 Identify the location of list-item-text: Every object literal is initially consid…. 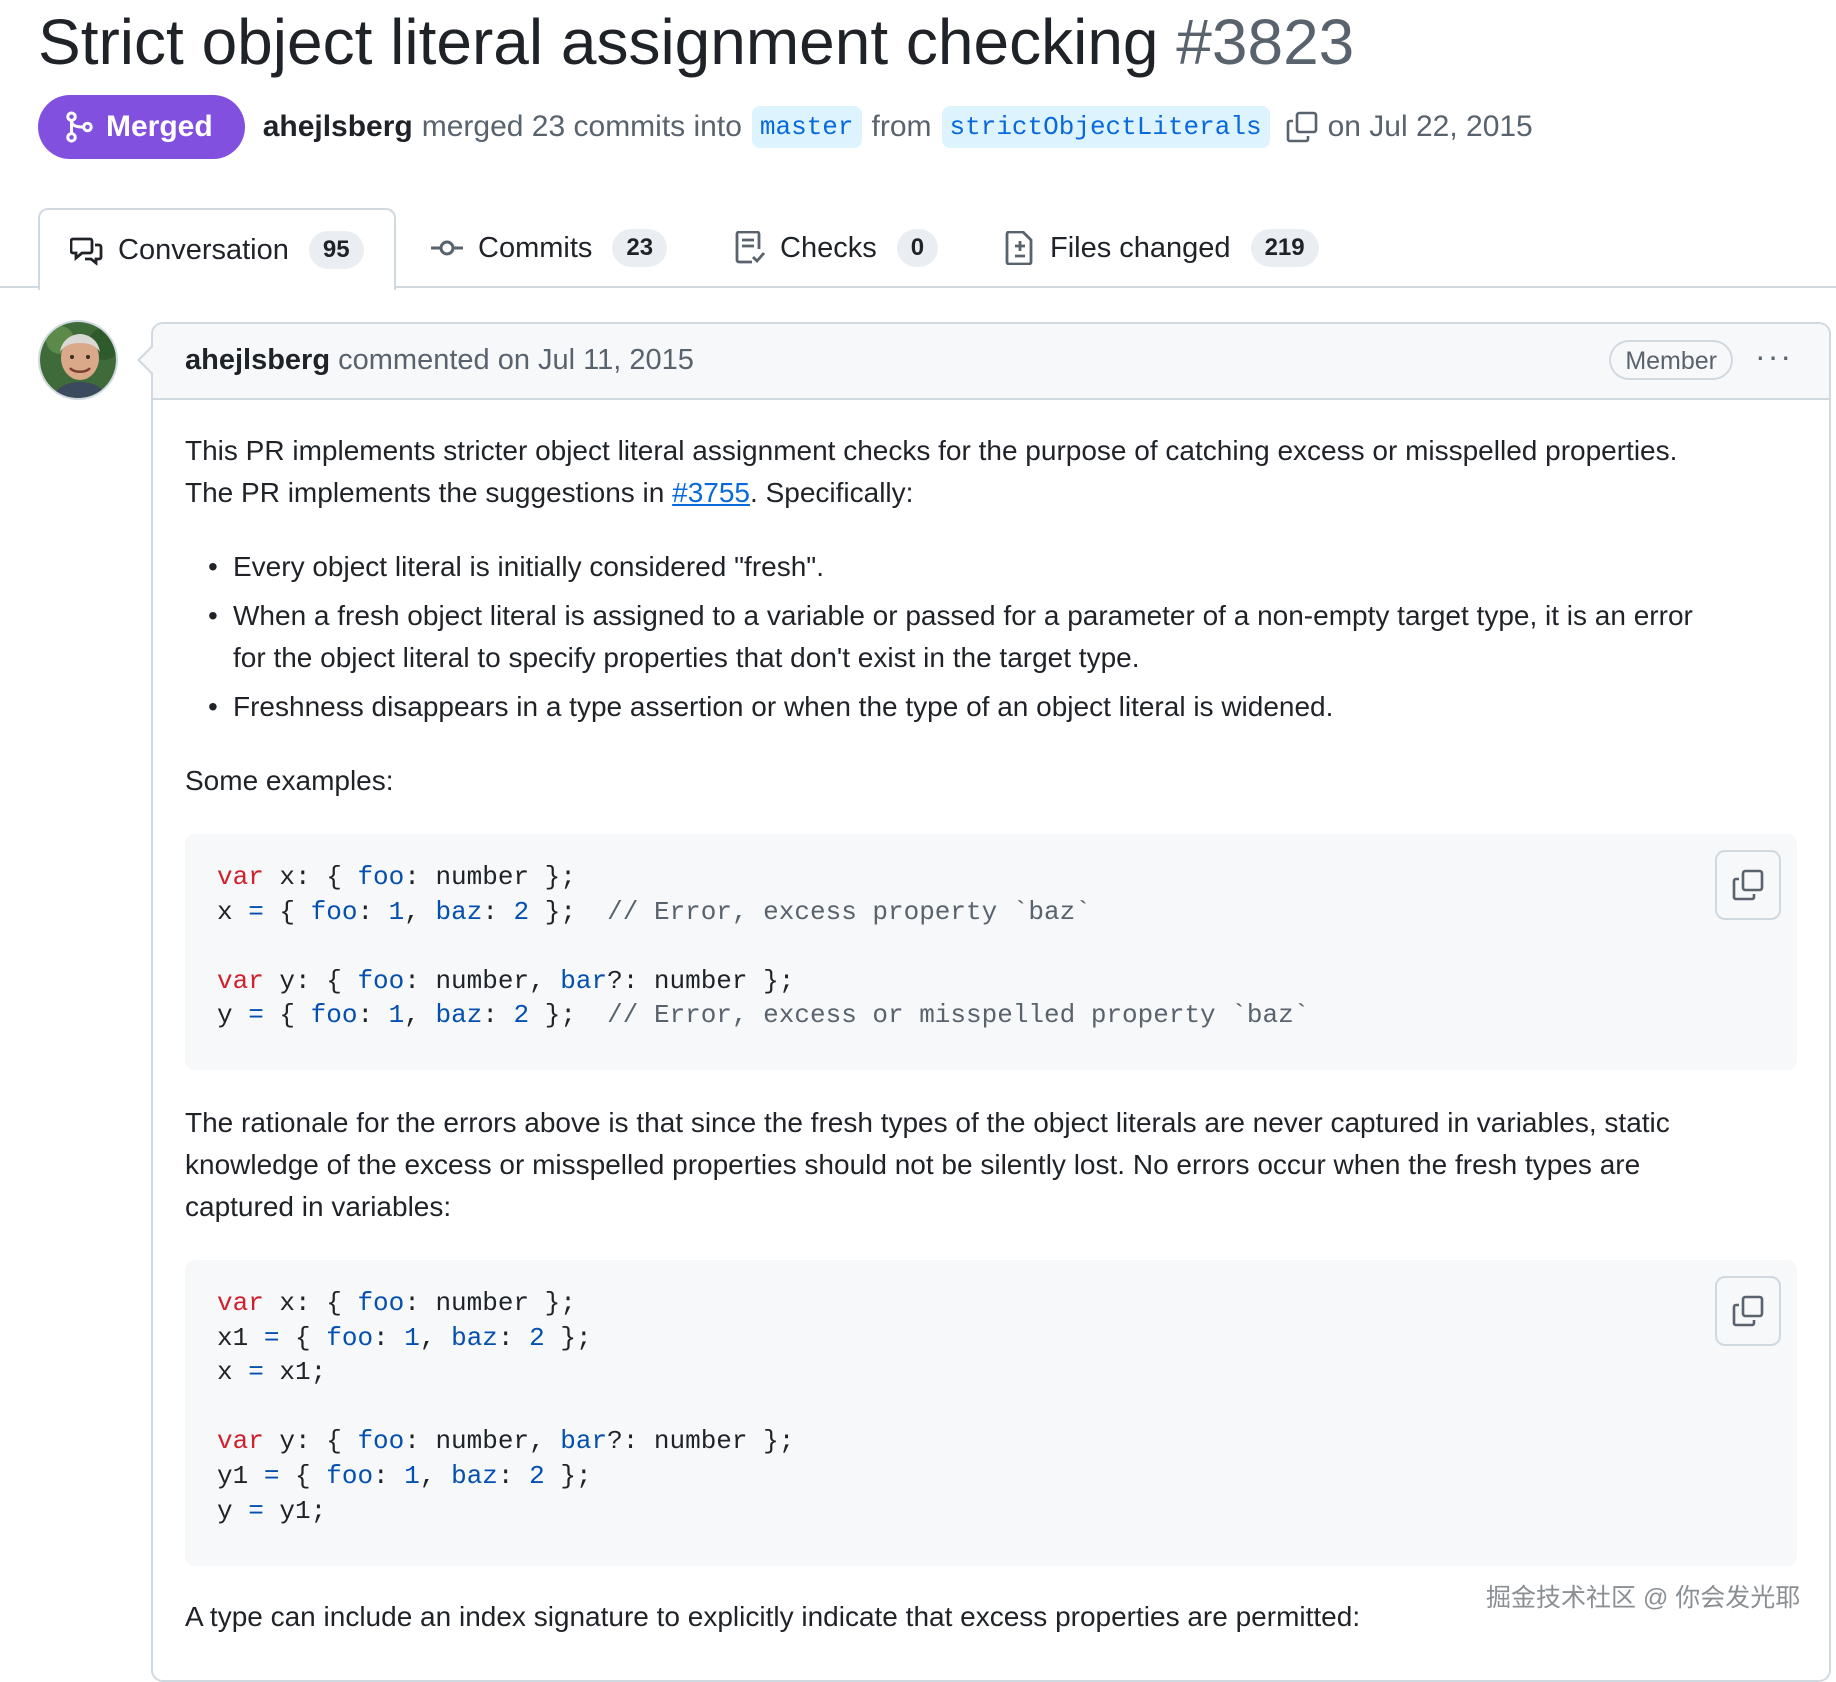
(529, 566).